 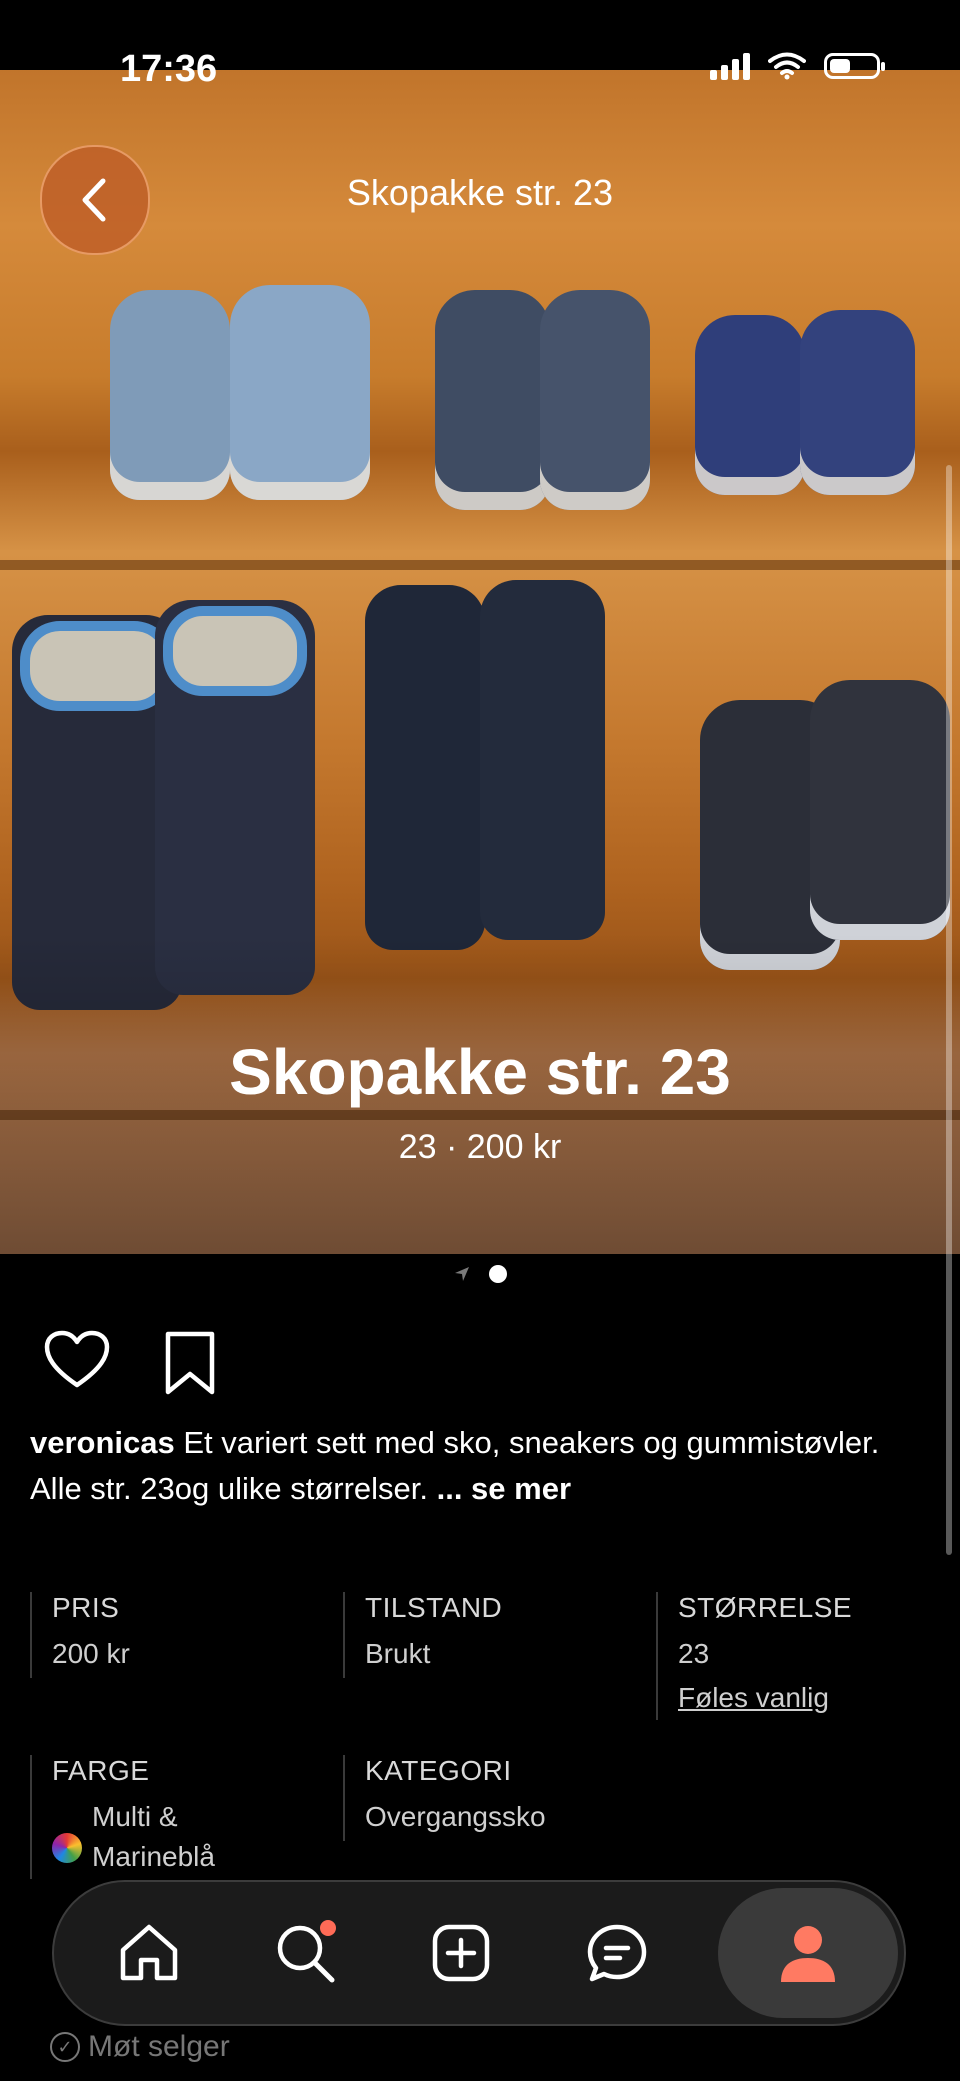 I want to click on meet-seller-label: Møt selger, so click(x=159, y=2046).